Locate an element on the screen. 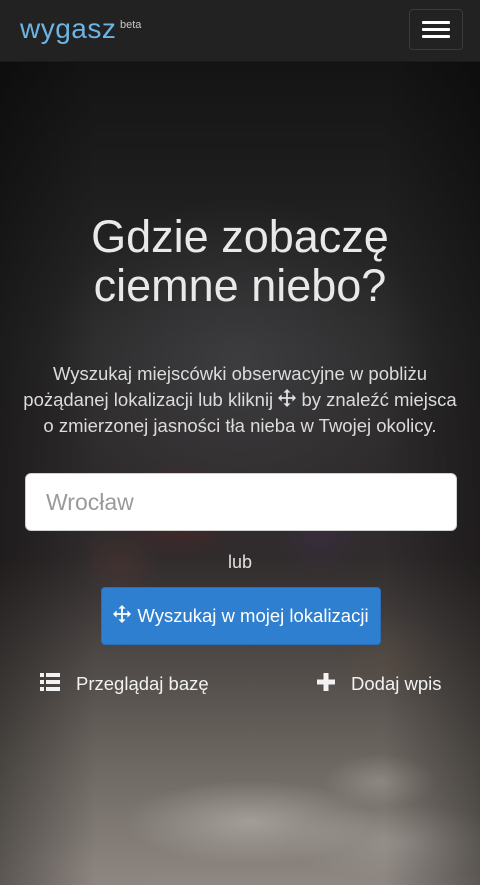 The image size is (480, 885). hero-title-line2: ciemne niebo? is located at coordinates (240, 285).